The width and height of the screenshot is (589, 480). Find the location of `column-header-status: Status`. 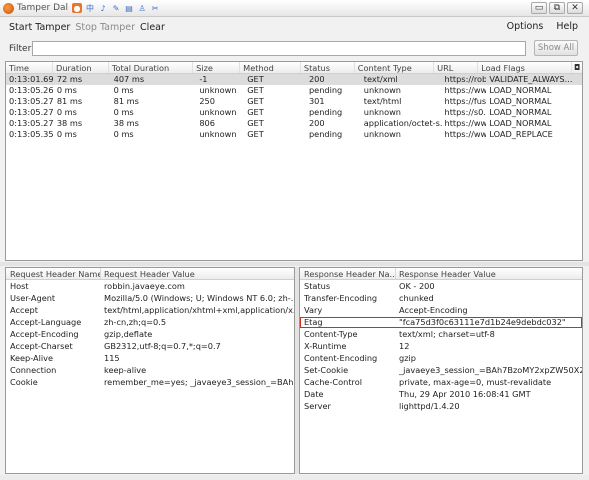

column-header-status: Status is located at coordinates (328, 67).